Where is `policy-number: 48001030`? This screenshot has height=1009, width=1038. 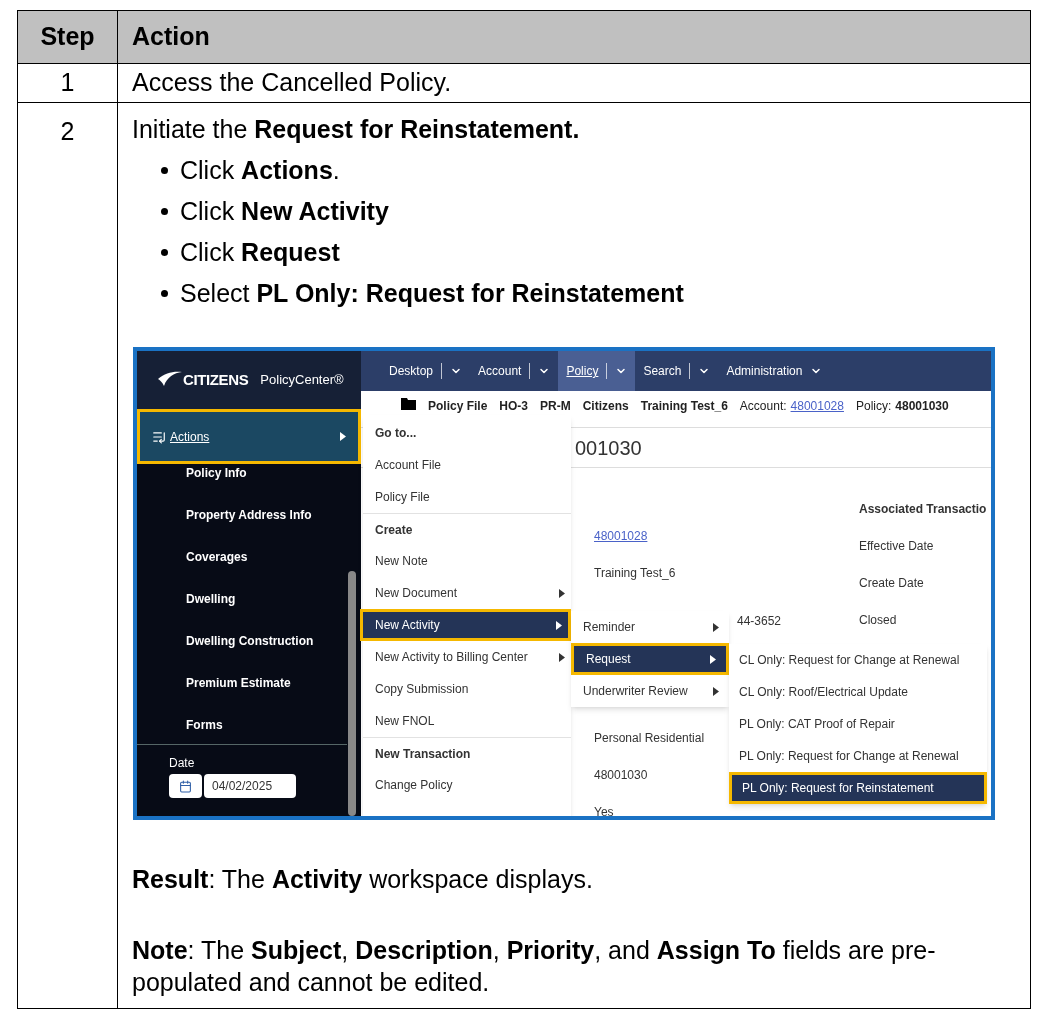
policy-number: 48001030 is located at coordinates (922, 406).